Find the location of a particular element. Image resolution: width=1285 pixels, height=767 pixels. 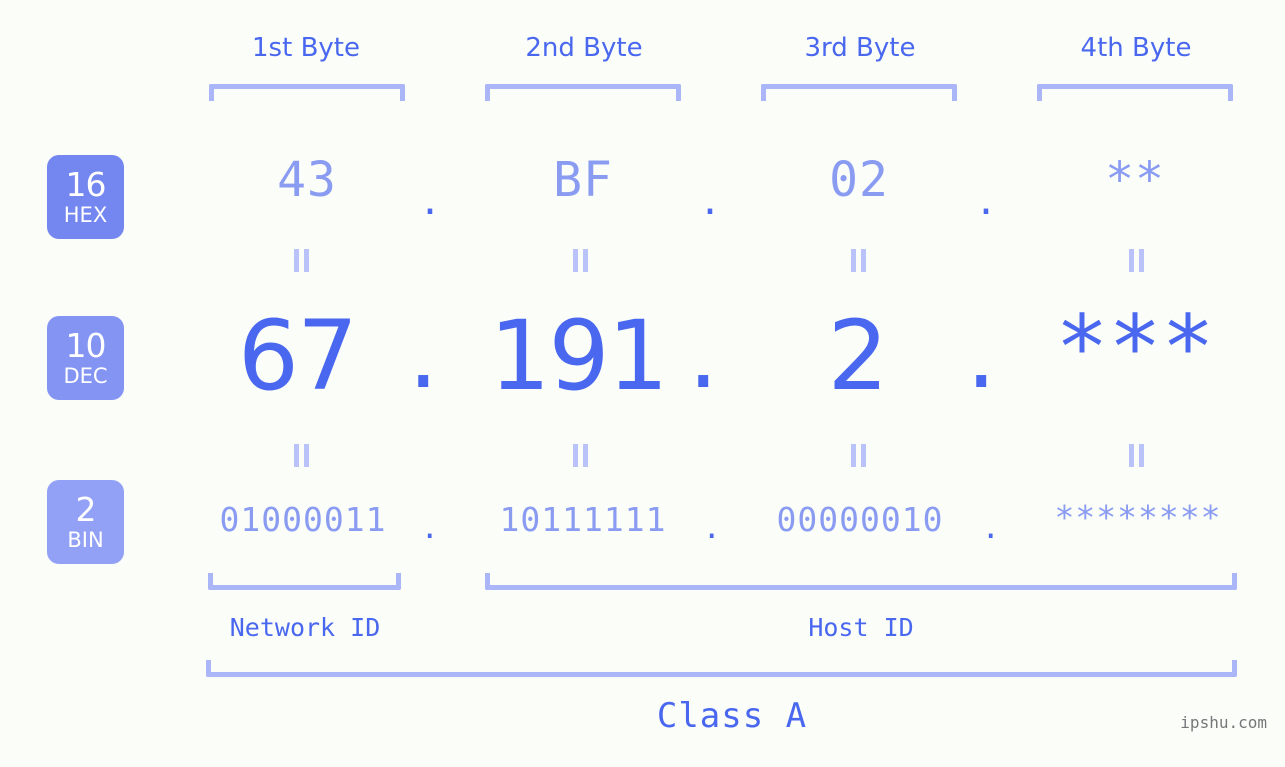

radix-badge-hex: 16 HEX is located at coordinates (85, 197).